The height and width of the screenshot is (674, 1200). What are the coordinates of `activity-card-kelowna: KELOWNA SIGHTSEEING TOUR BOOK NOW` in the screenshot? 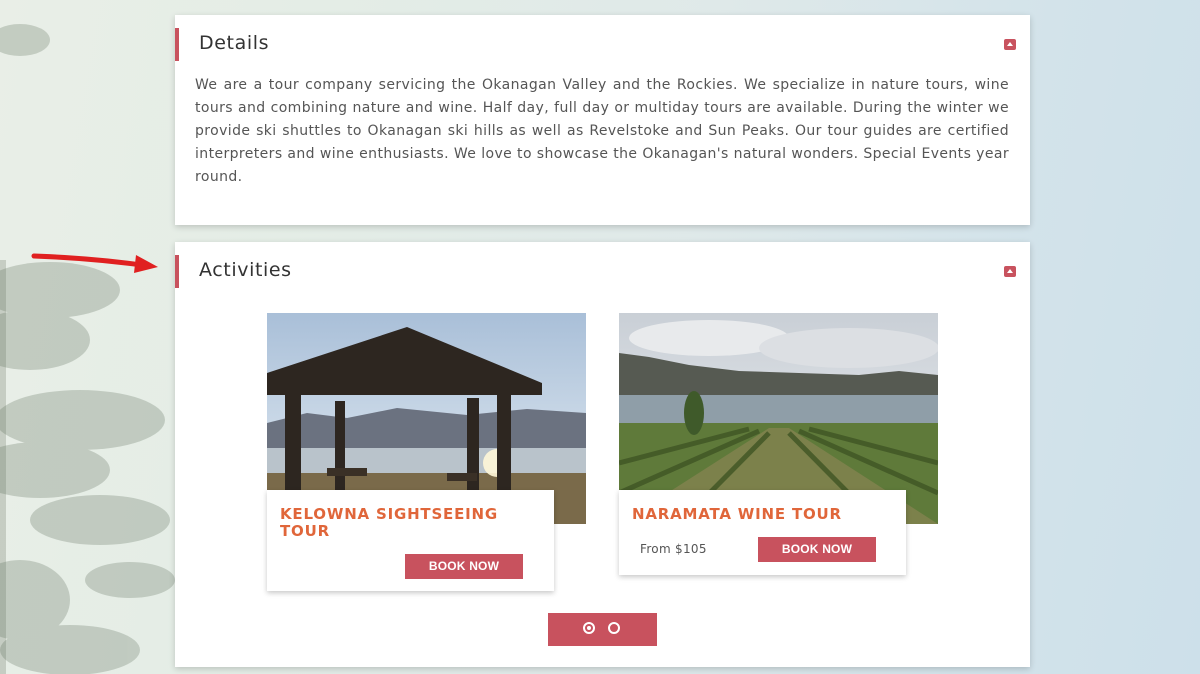 It's located at (427, 458).